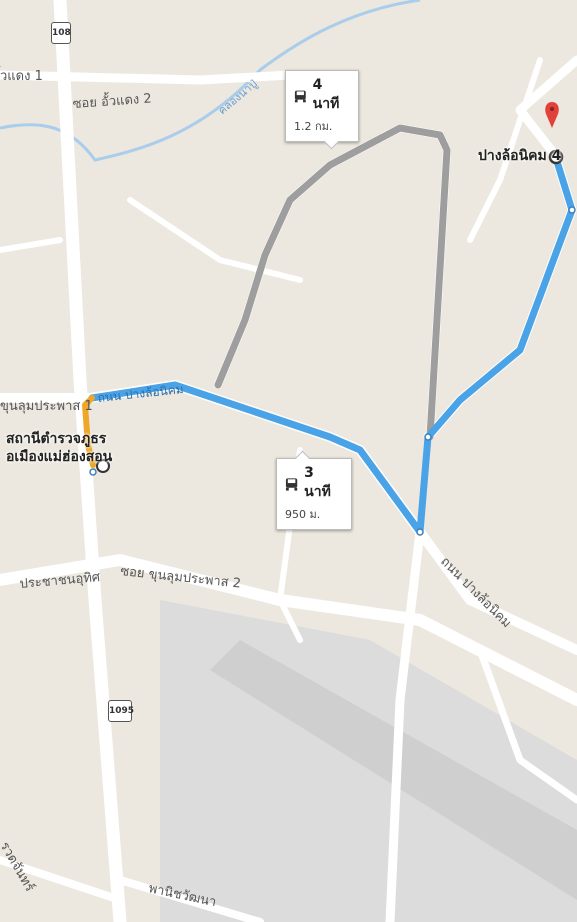 The image size is (577, 922). What do you see at coordinates (121, 711) in the screenshot?
I see `highway-1095-shield: 1095` at bounding box center [121, 711].